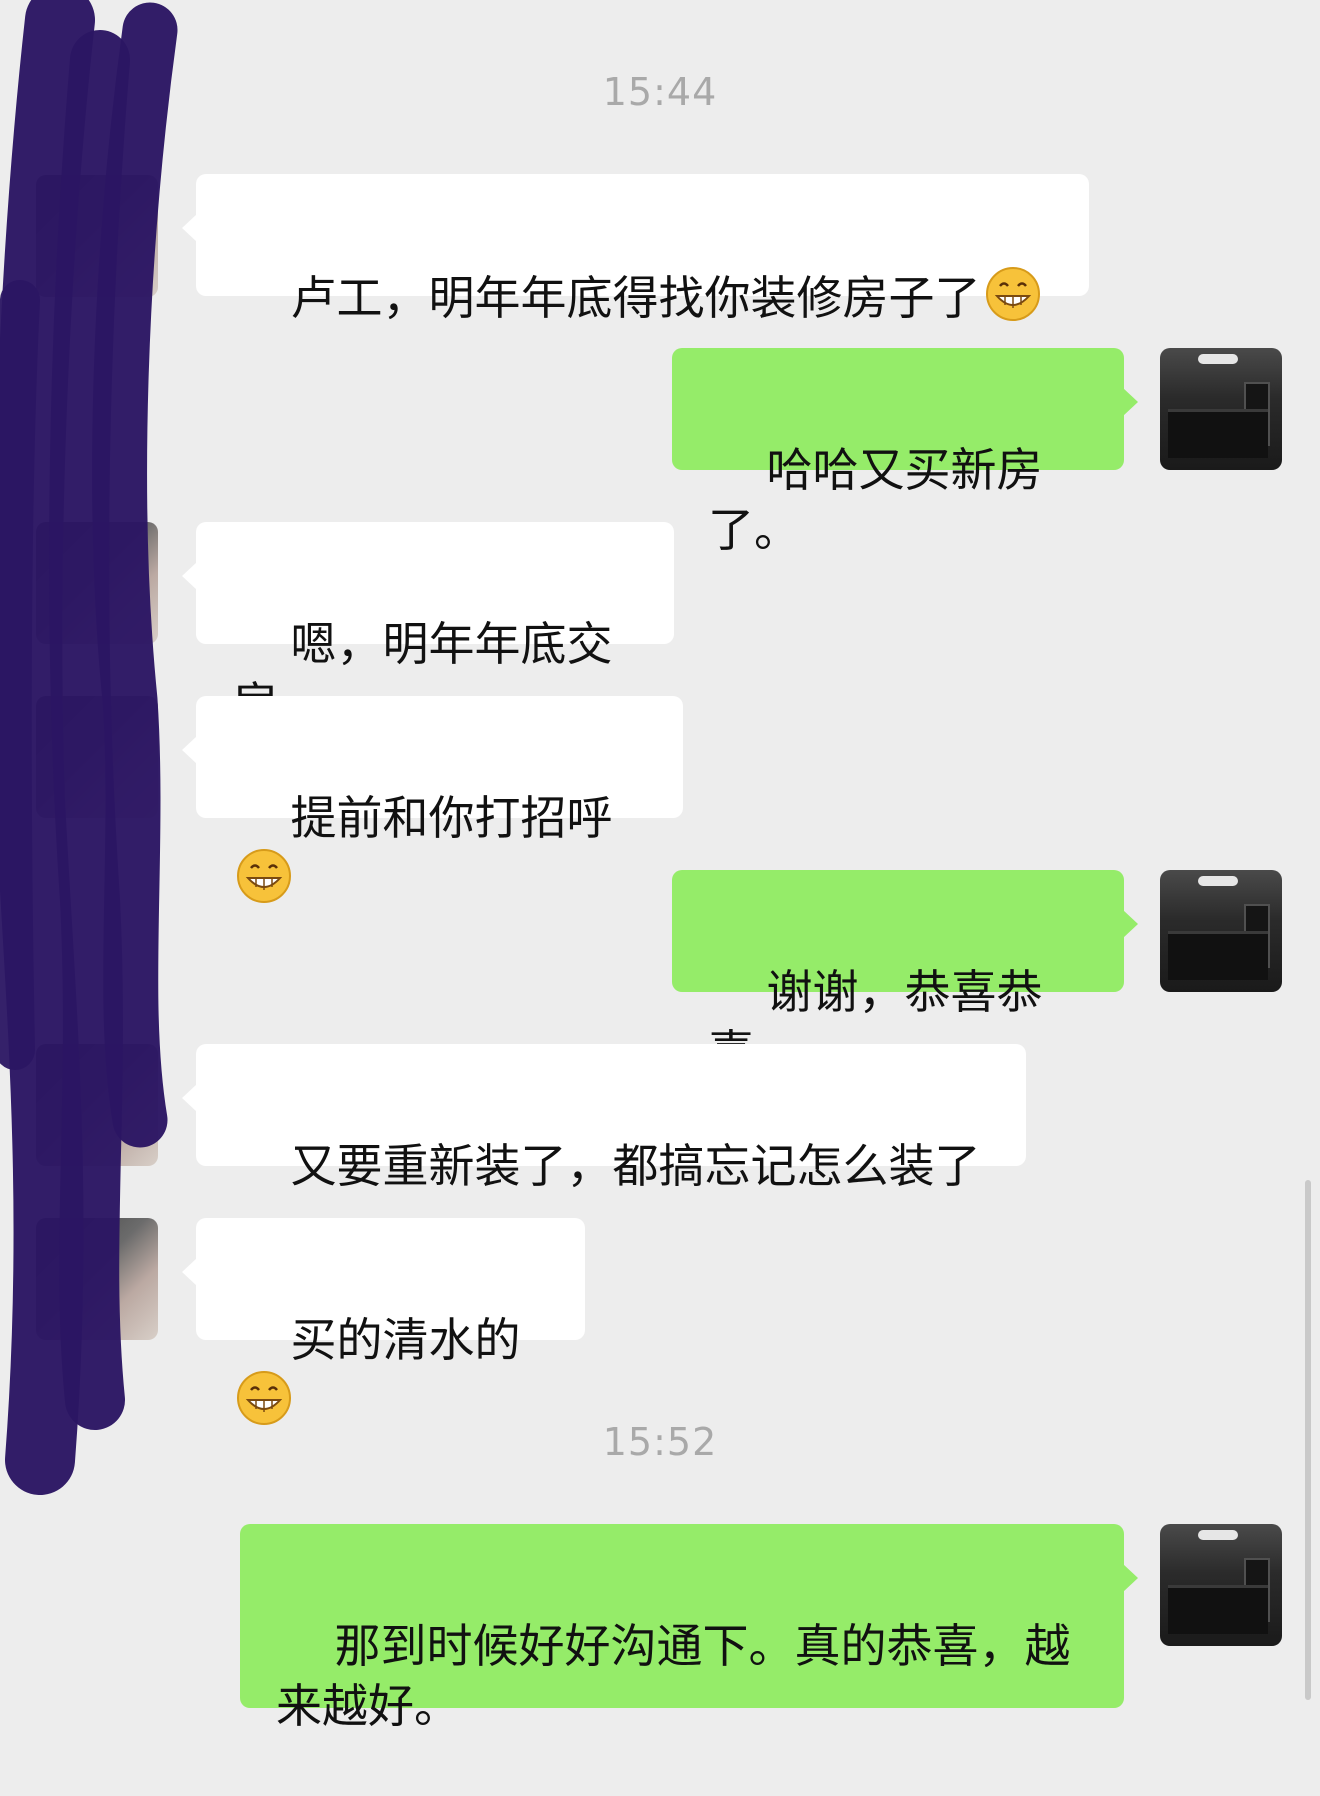 Image resolution: width=1320 pixels, height=1796 pixels. Describe the element at coordinates (635, 1166) in the screenshot. I see `message-text: 又要重新装了，都搞忘记怎么装了` at that location.